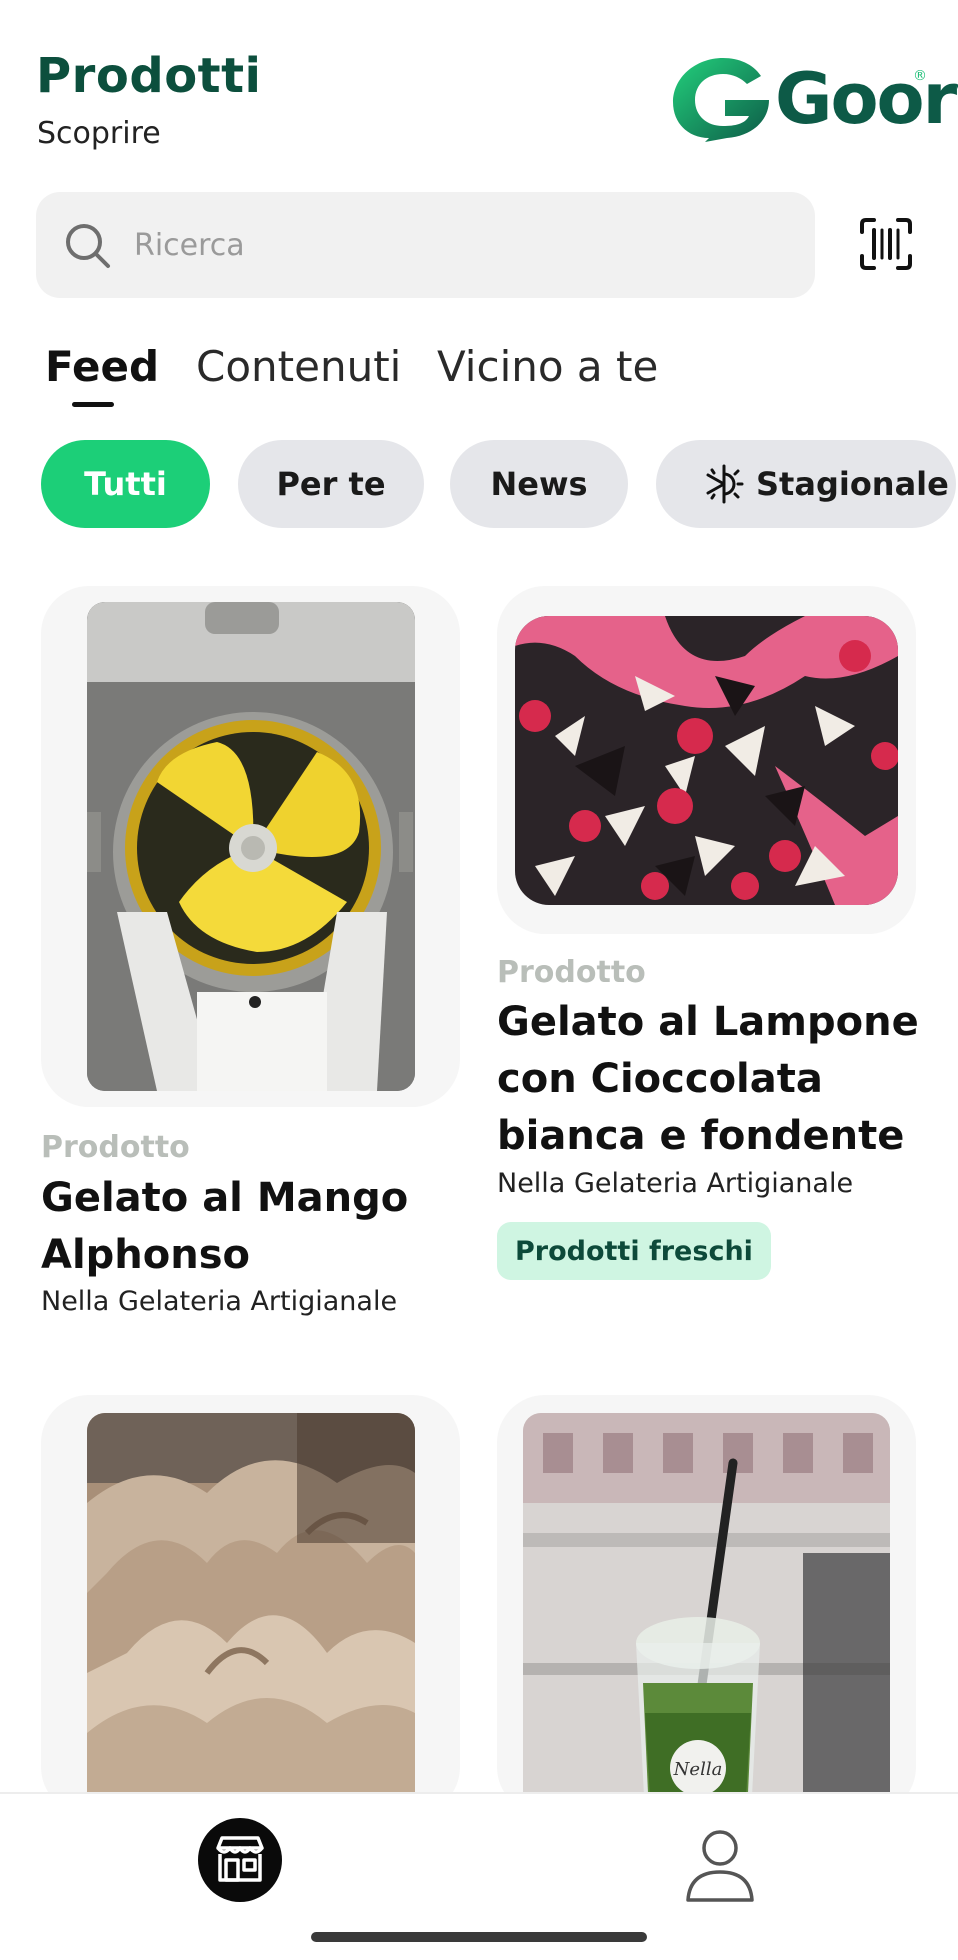 This screenshot has height=1960, width=958. Describe the element at coordinates (720, 1866) in the screenshot. I see `profile-icon` at that location.